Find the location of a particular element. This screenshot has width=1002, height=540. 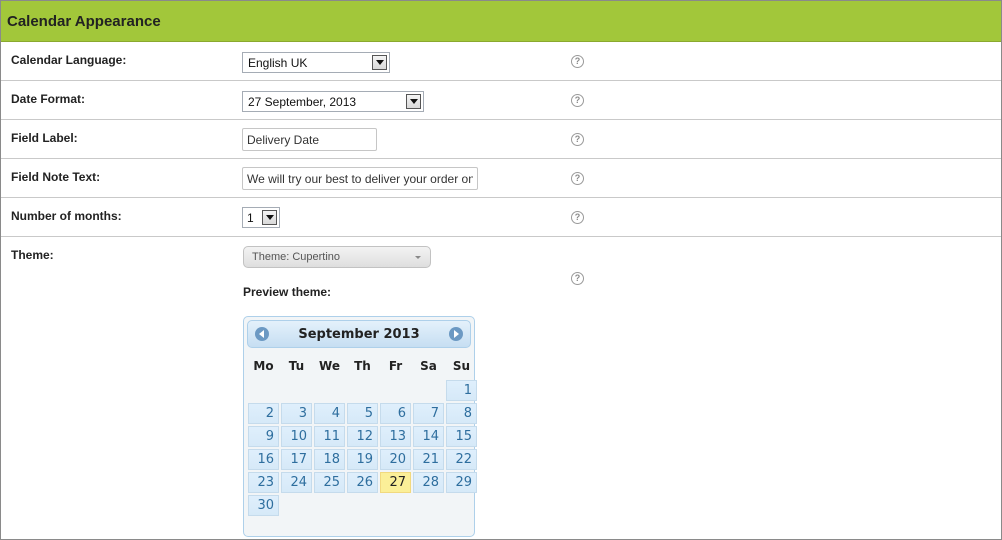

weekday-mo: Mo is located at coordinates (263, 366).